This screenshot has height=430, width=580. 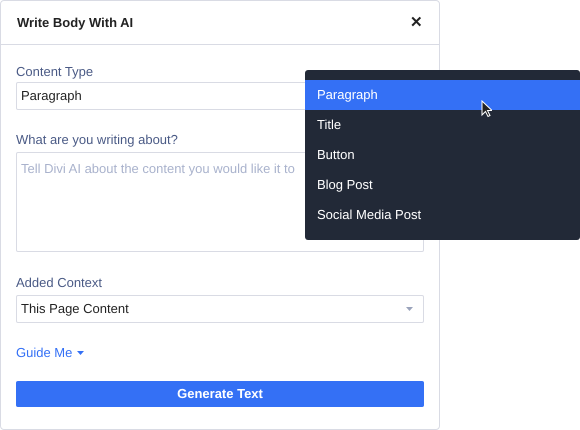 I want to click on cursor-icon, so click(x=486, y=109).